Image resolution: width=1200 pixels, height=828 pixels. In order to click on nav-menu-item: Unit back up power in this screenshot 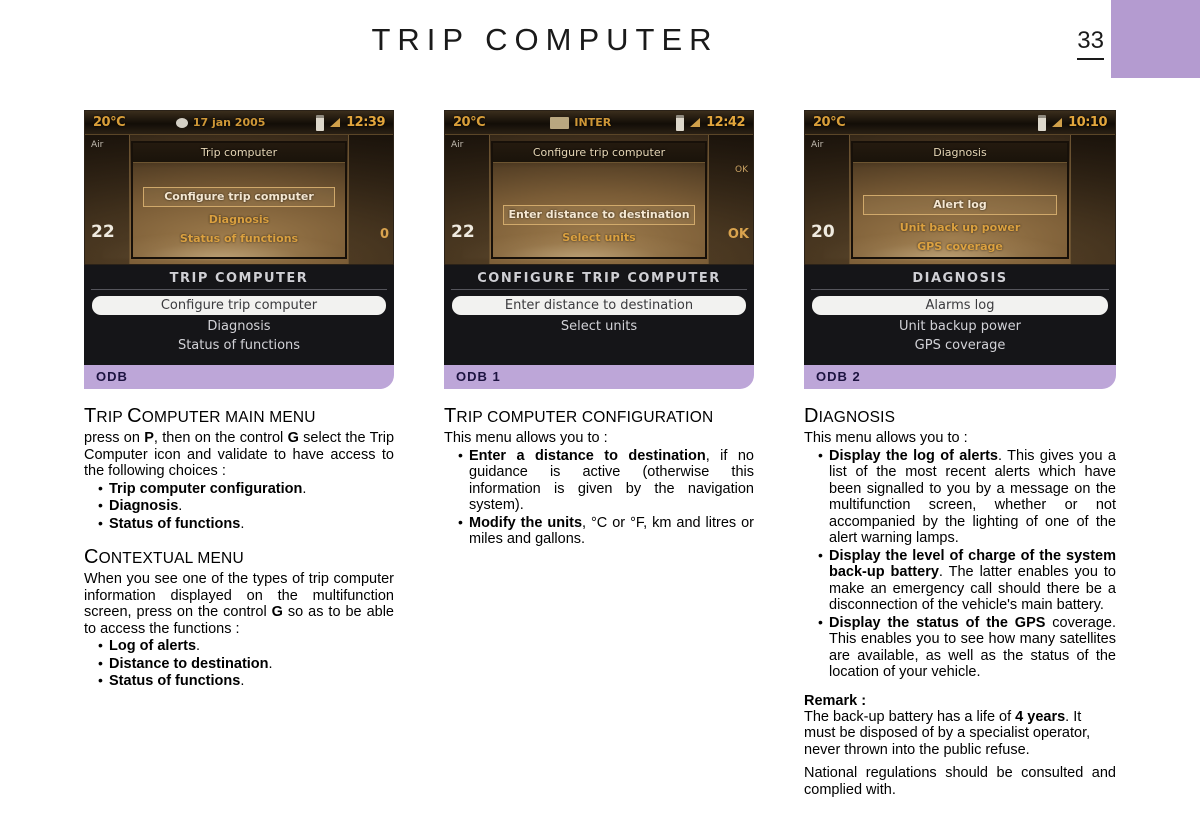, I will do `click(960, 228)`.